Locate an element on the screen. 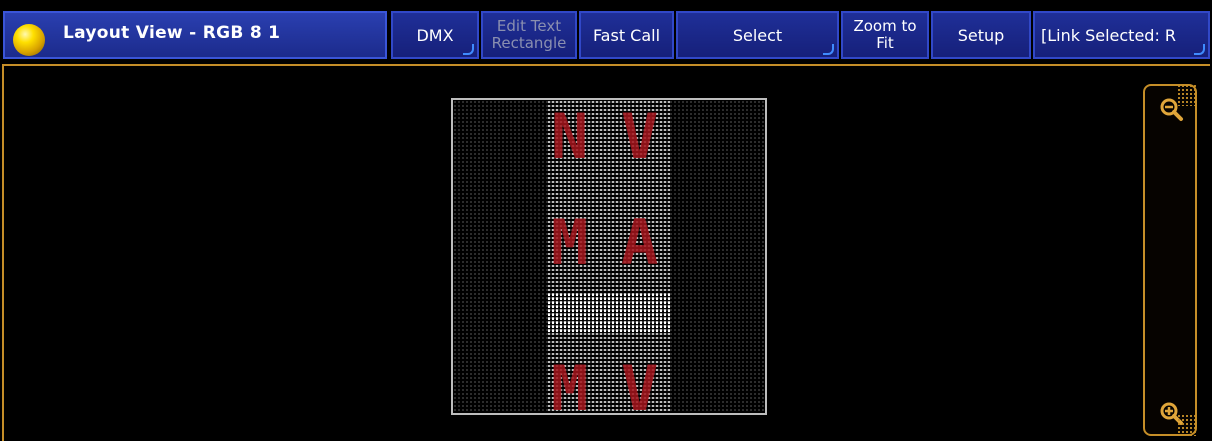 Image resolution: width=1212 pixels, height=441 pixels. pixel-letter: N is located at coordinates (570, 136).